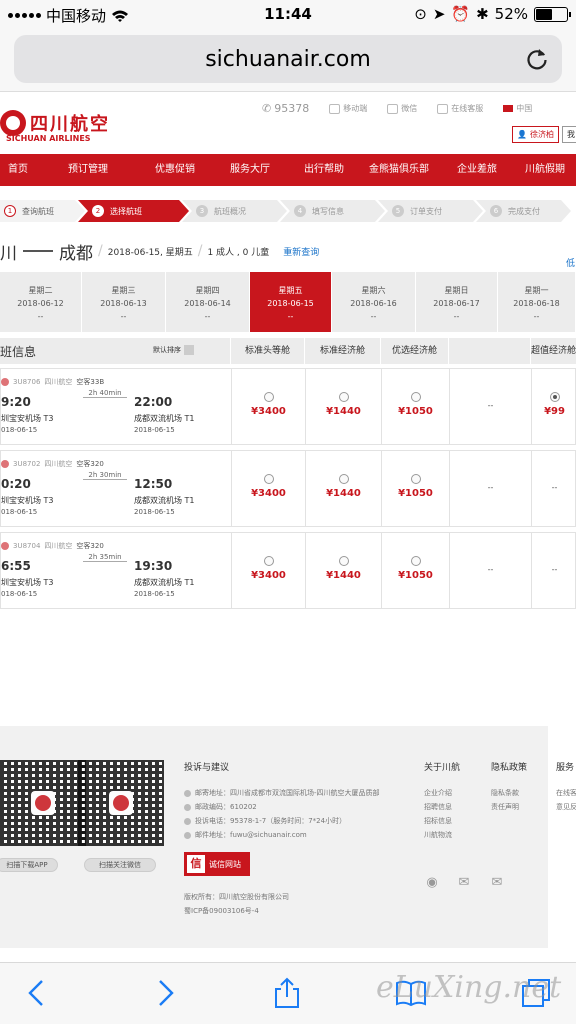  Describe the element at coordinates (545, 170) in the screenshot. I see `nav-holidays: 川航假期` at that location.